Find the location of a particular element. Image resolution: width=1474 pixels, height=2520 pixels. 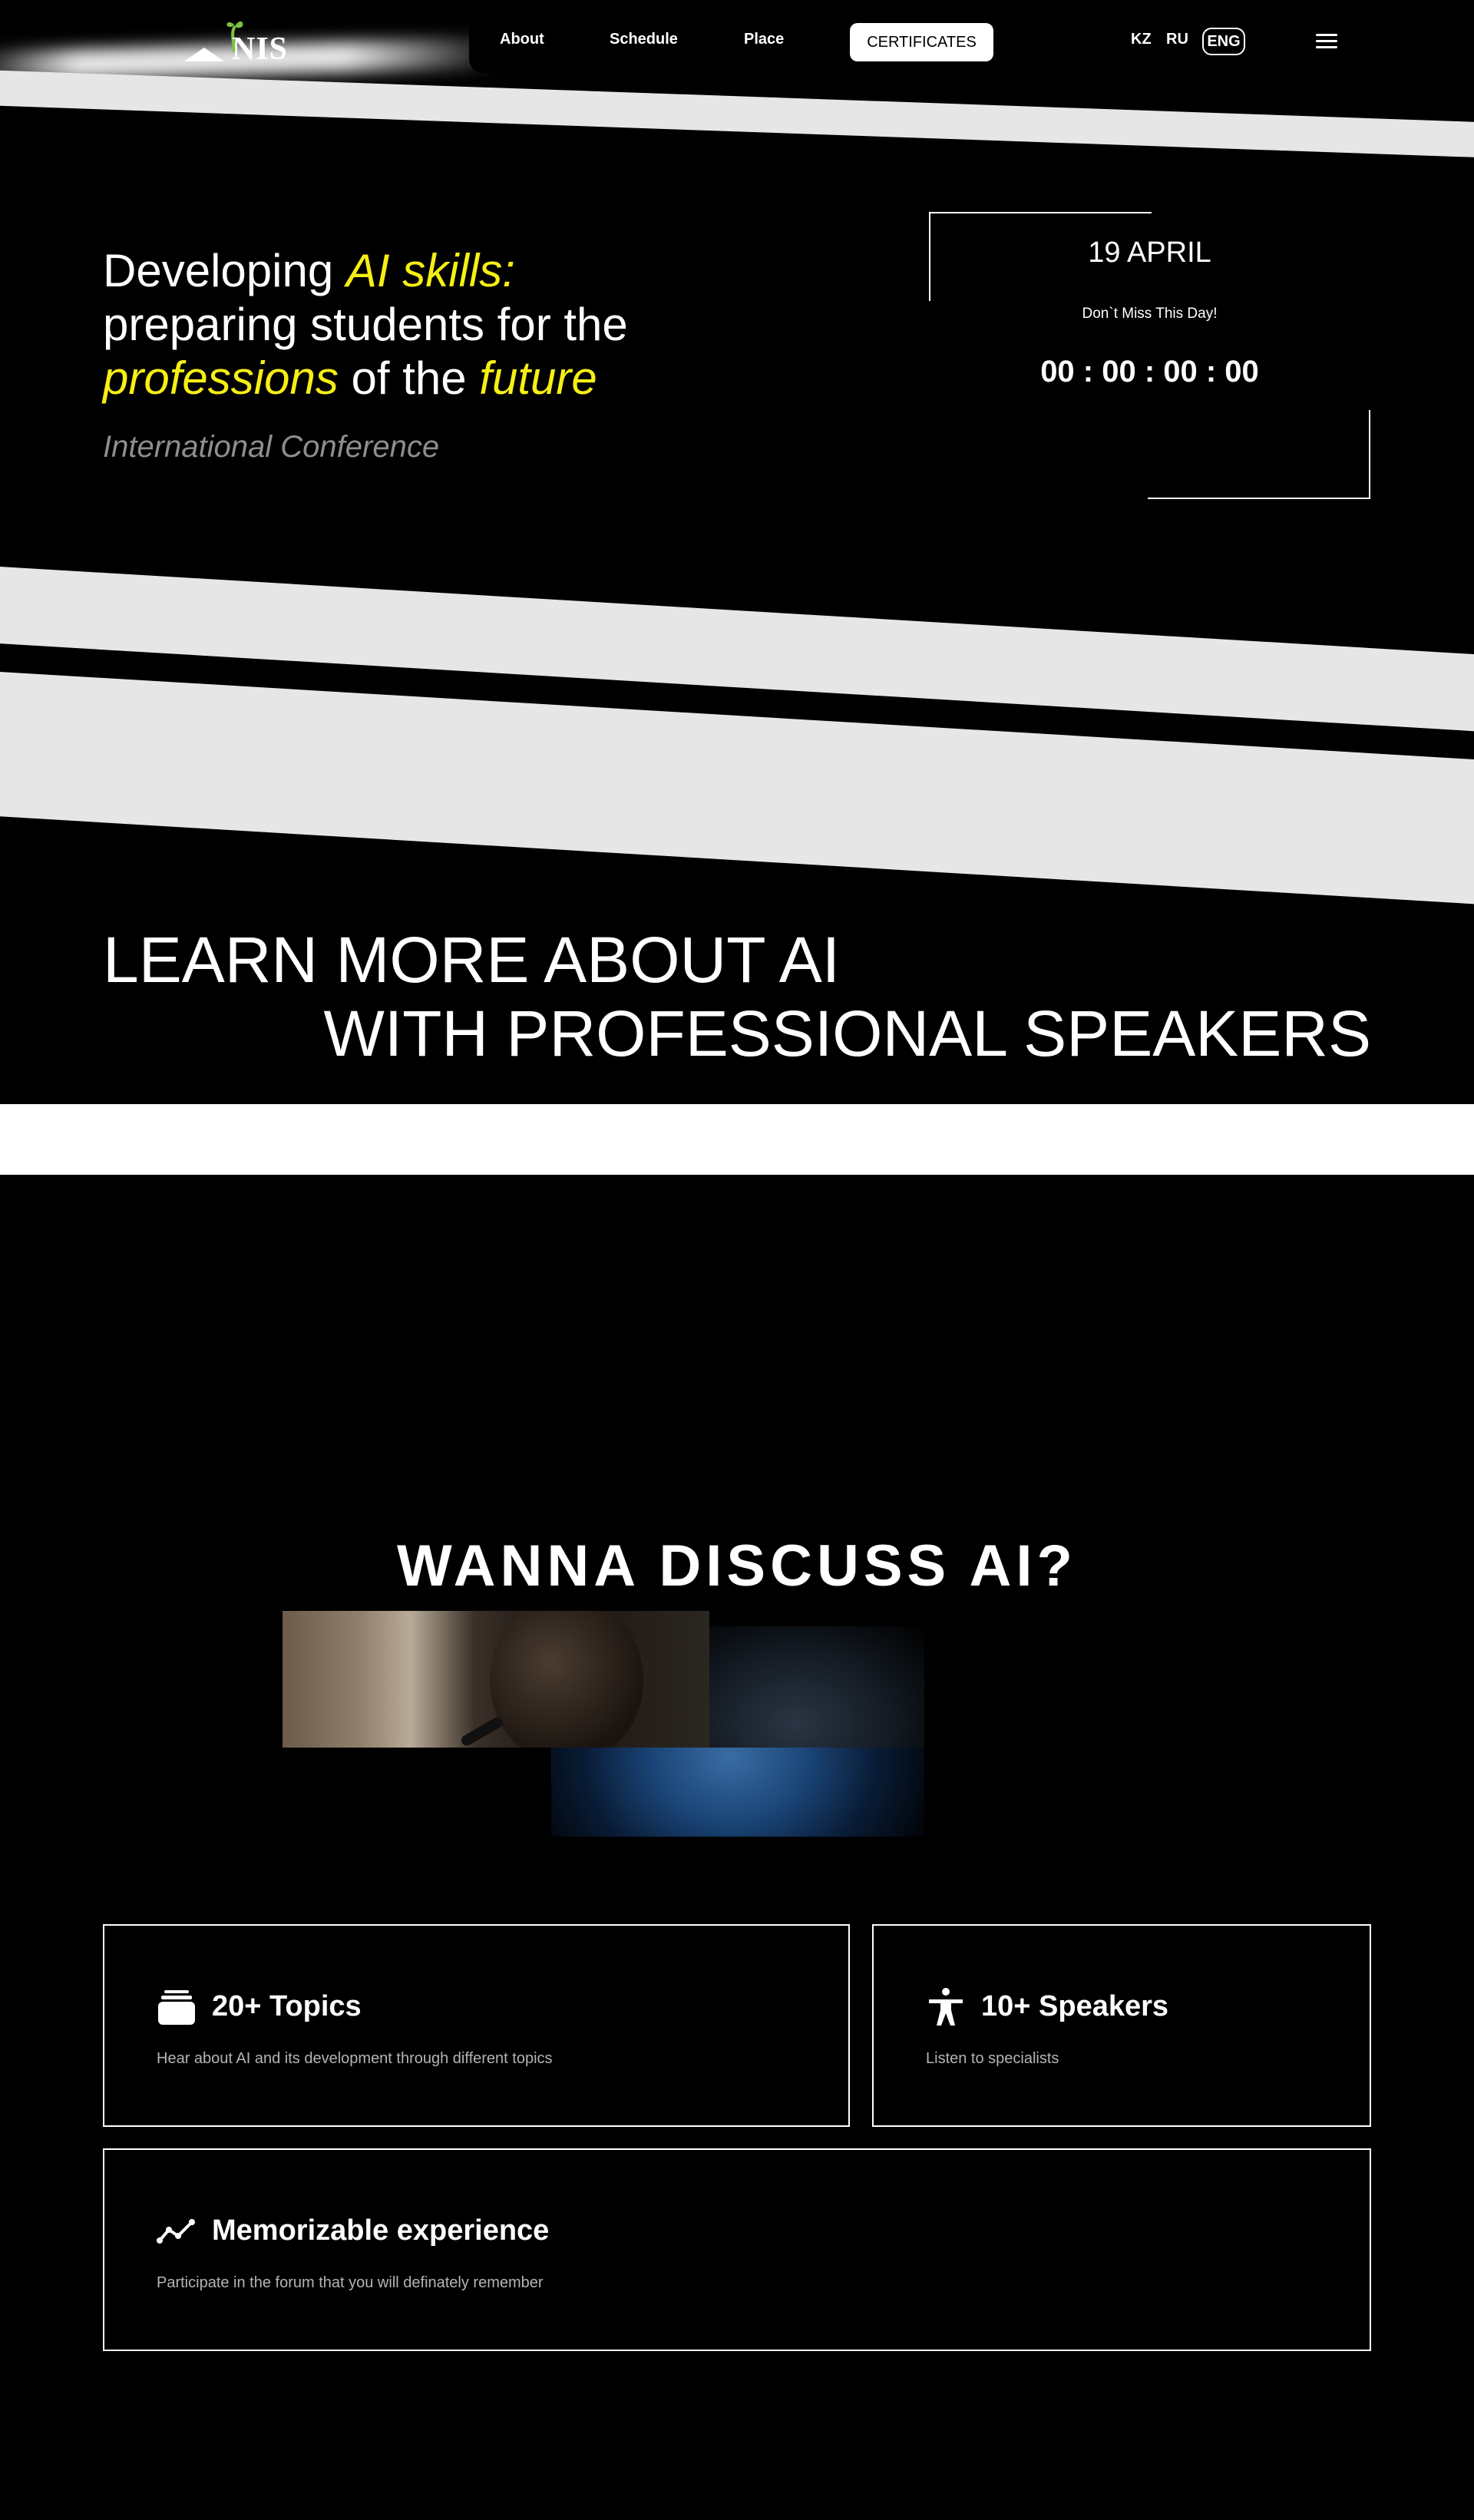

mountain-icon is located at coordinates (204, 54).